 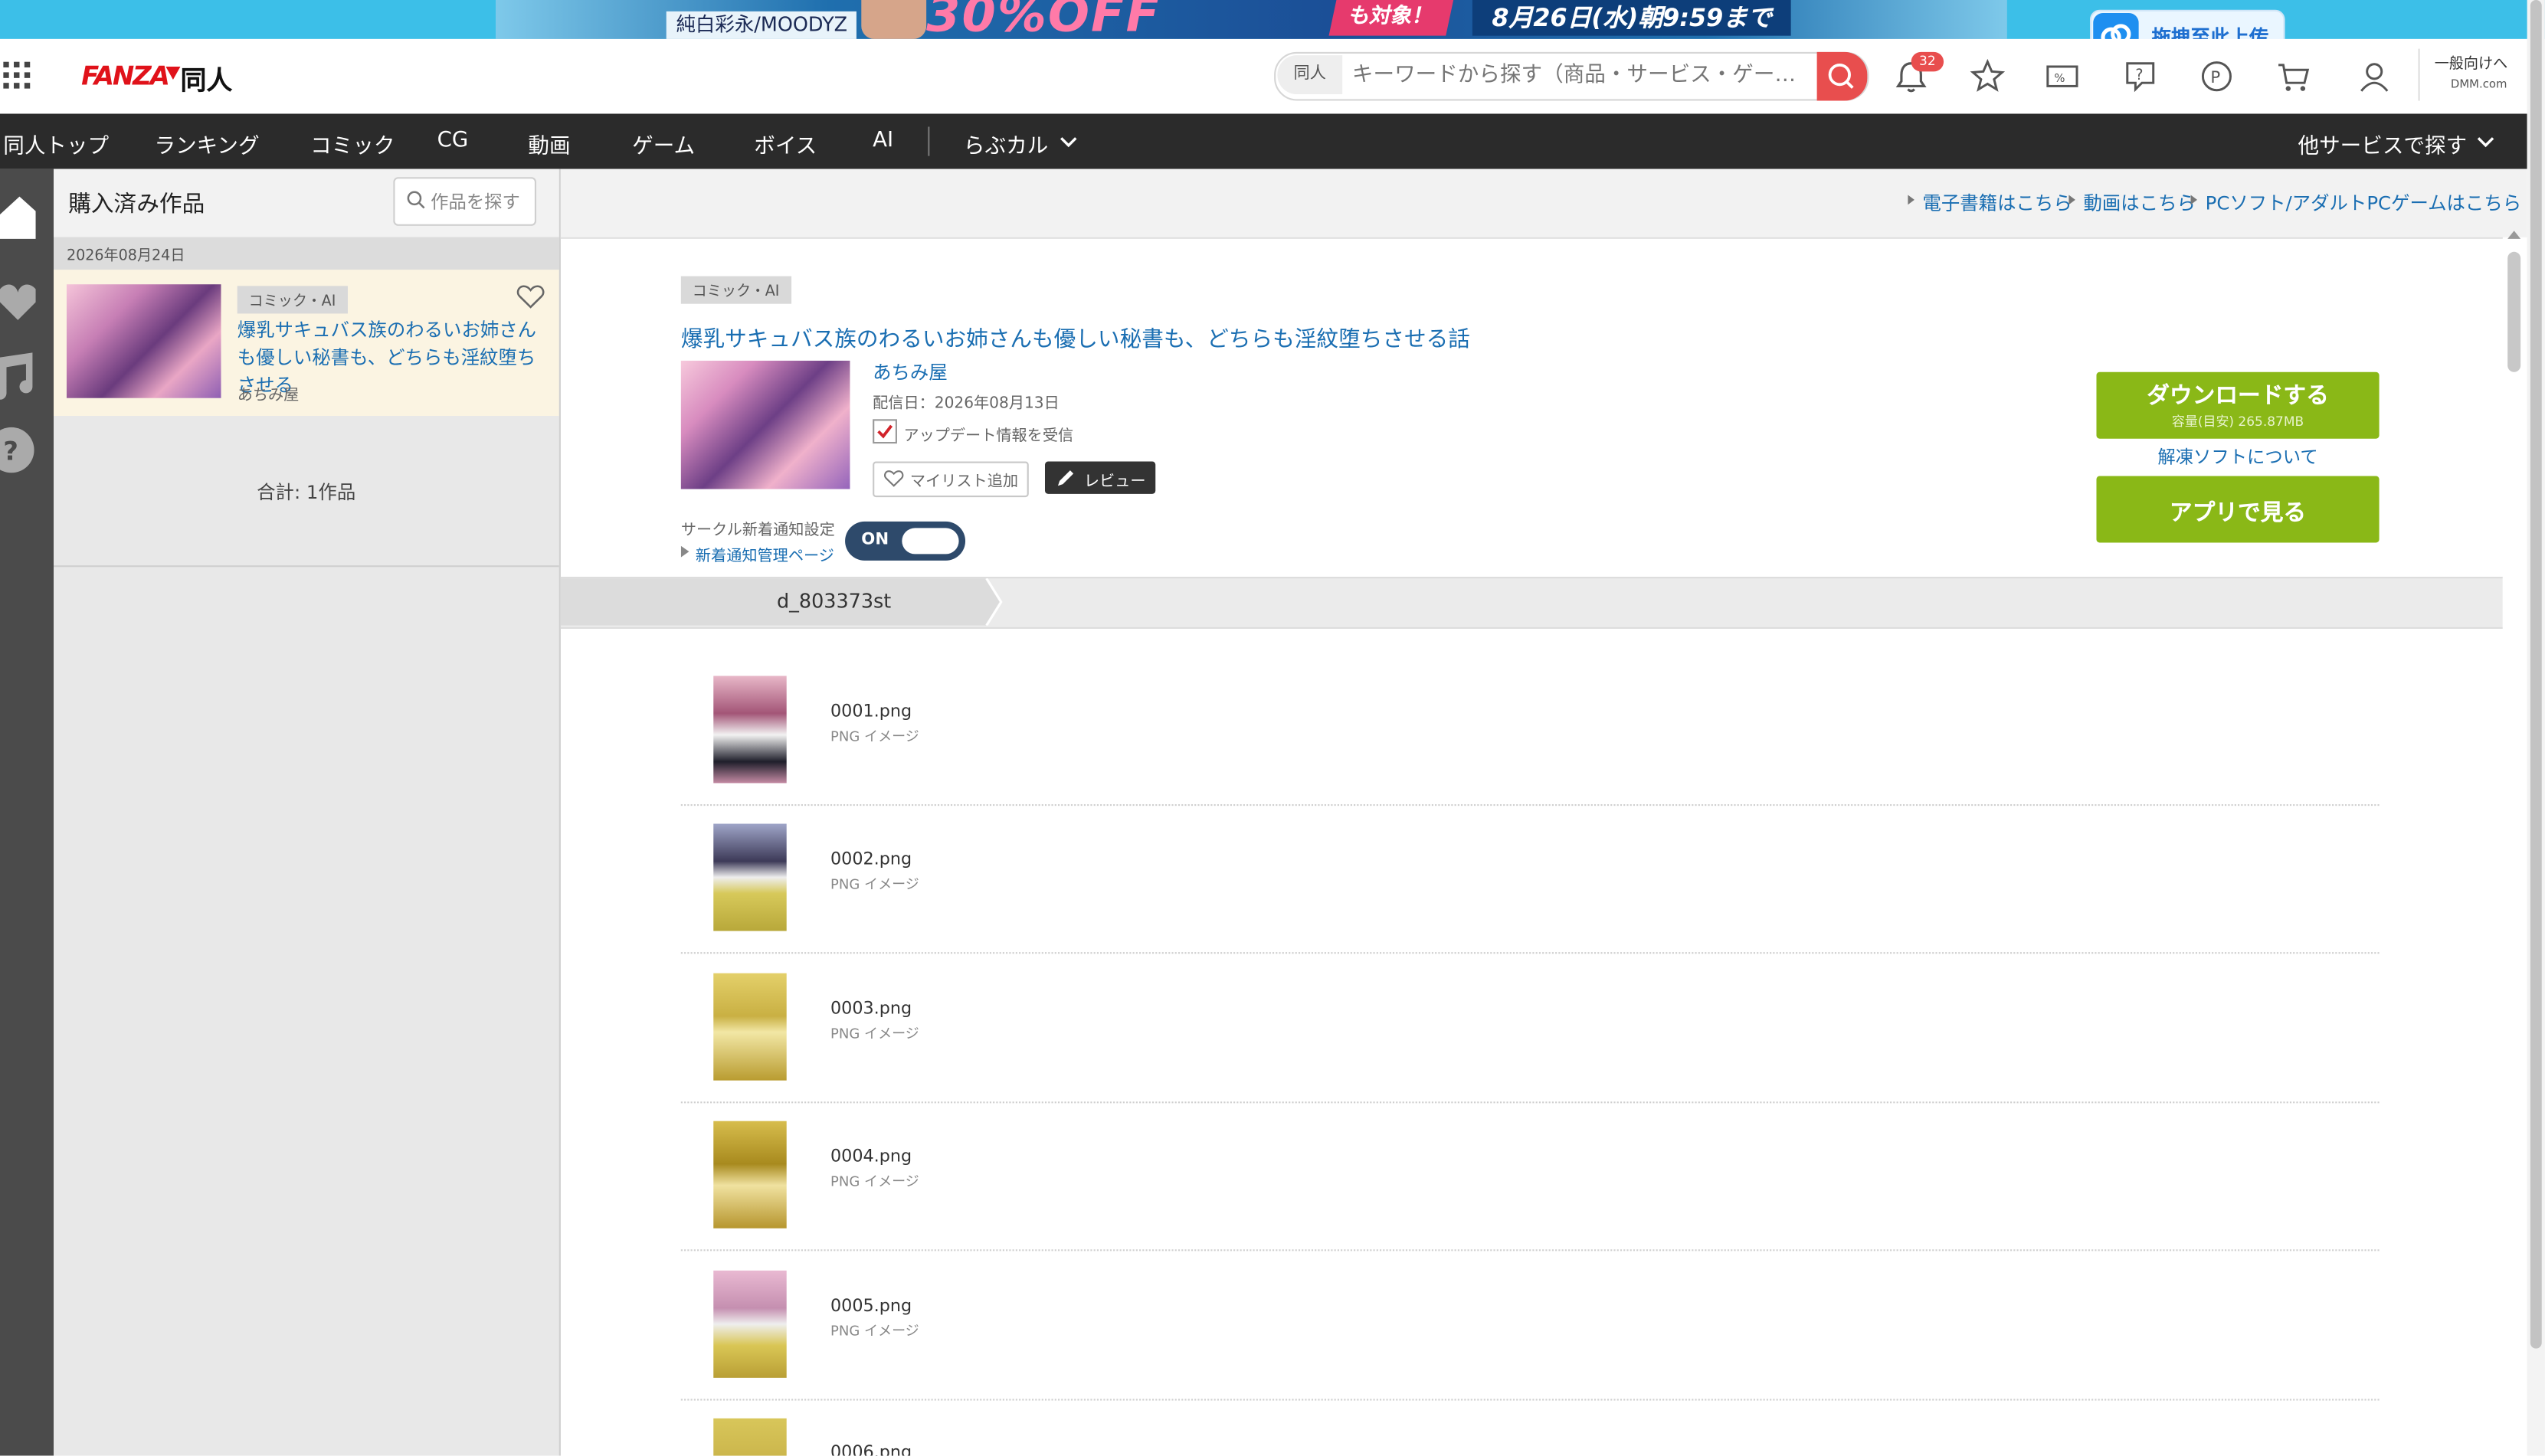 What do you see at coordinates (206, 77) in the screenshot?
I see `doujin-logo: 同人` at bounding box center [206, 77].